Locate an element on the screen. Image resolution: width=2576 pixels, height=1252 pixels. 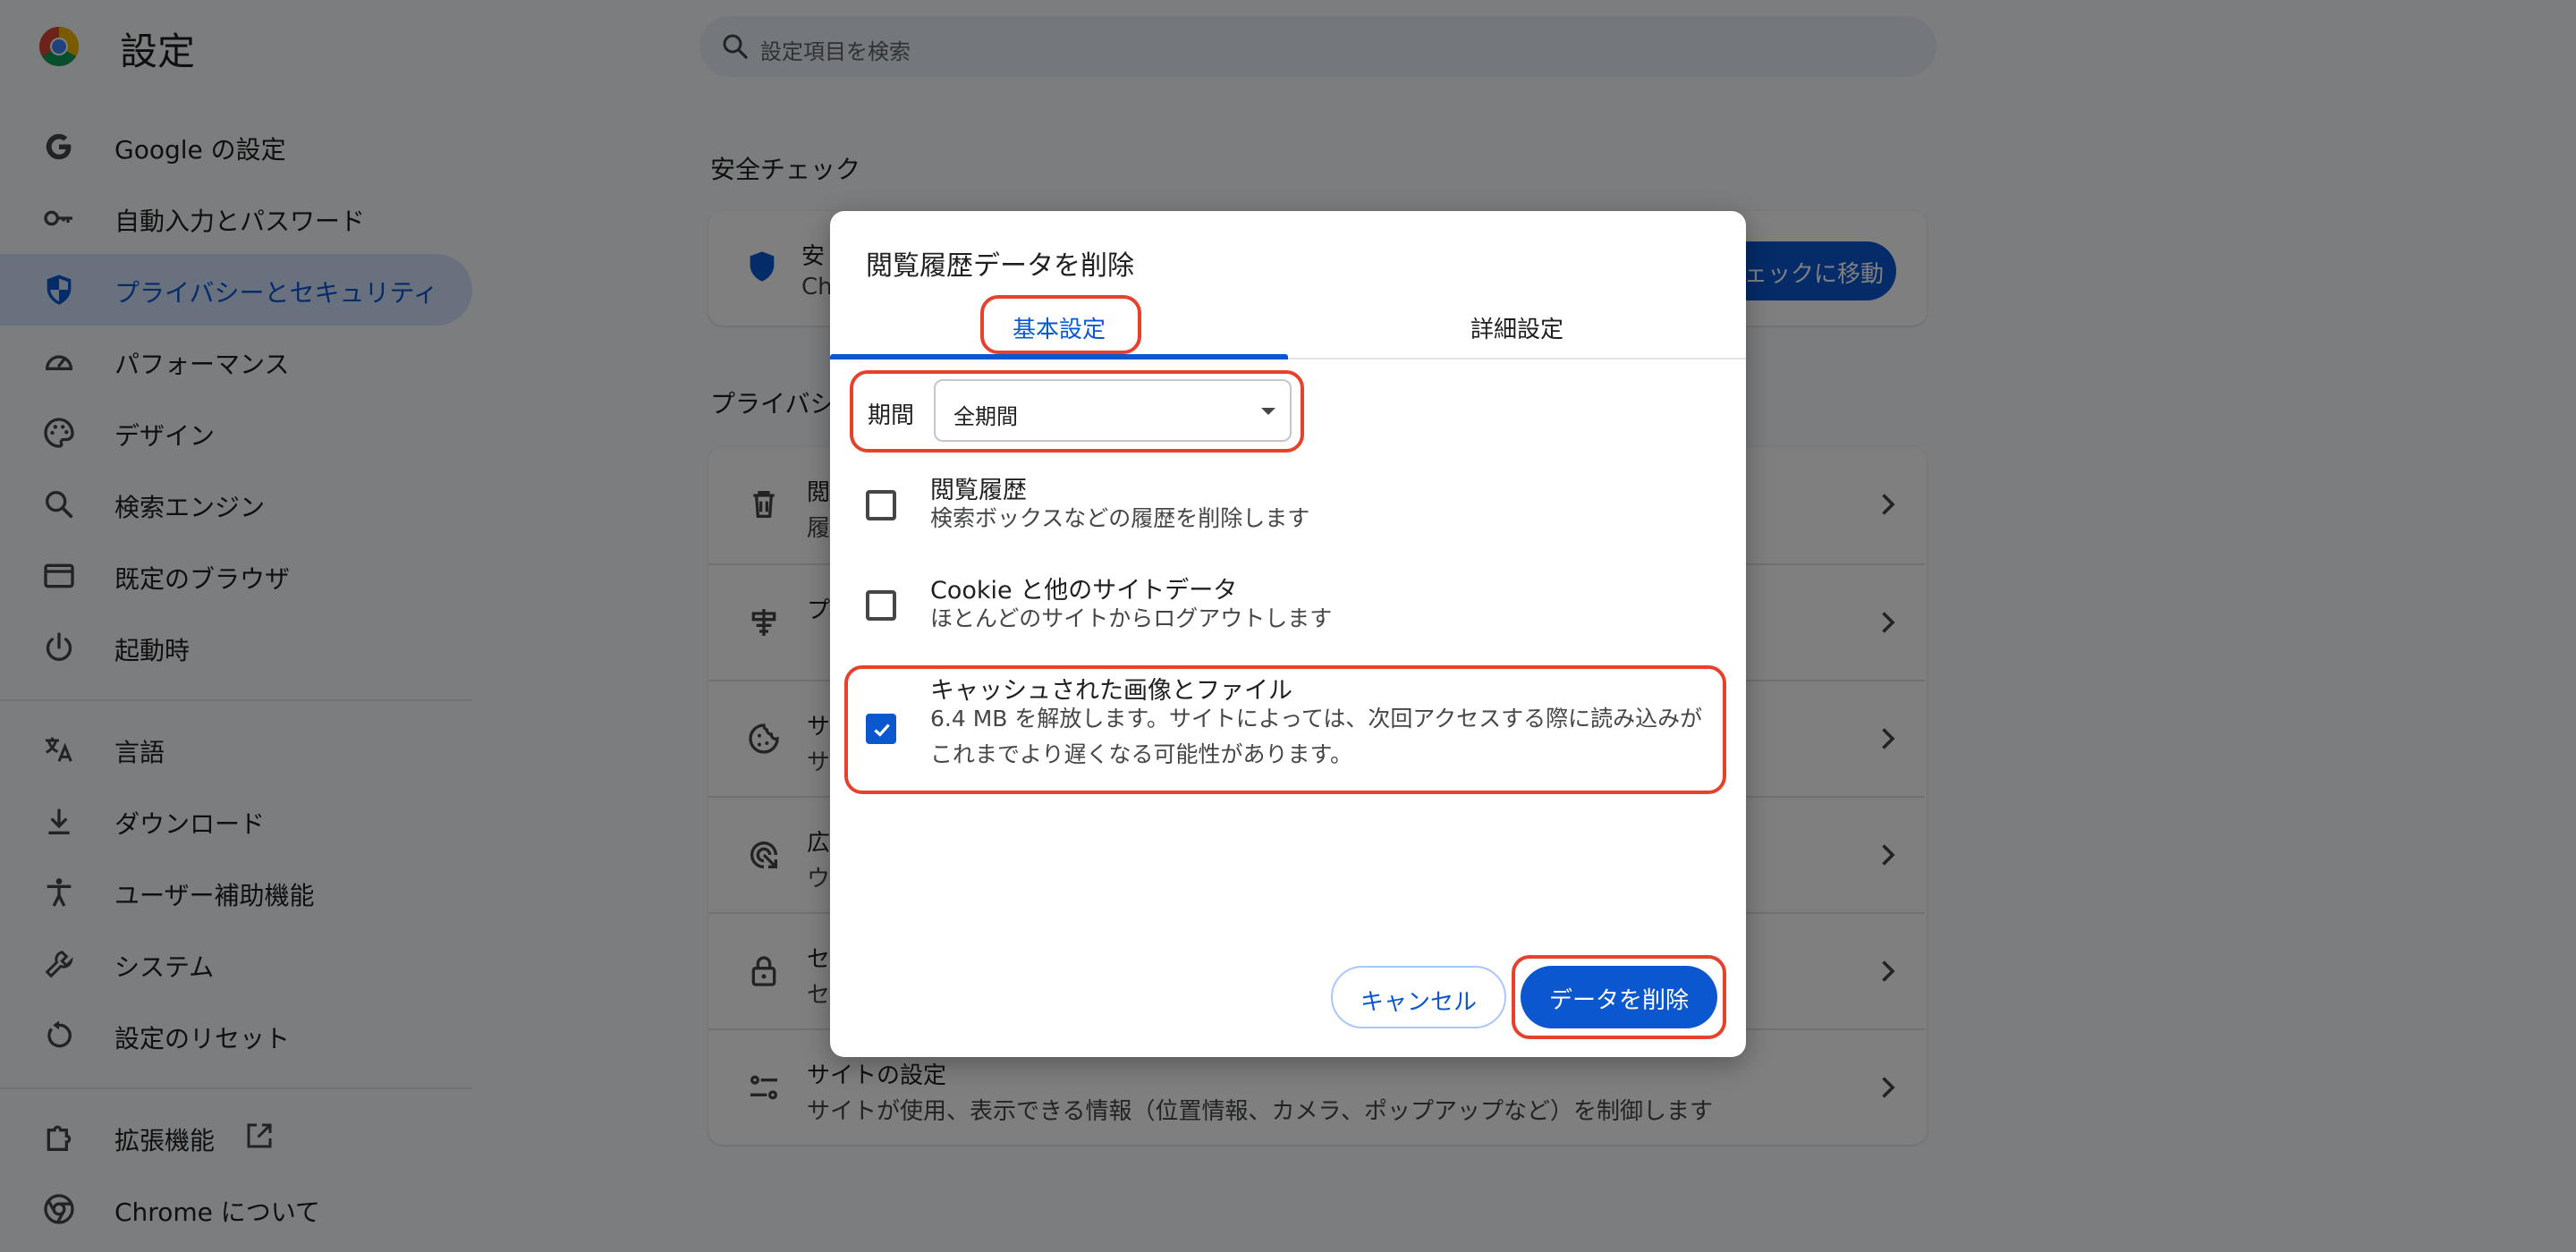
highlight-delete-button is located at coordinates (1619, 997).